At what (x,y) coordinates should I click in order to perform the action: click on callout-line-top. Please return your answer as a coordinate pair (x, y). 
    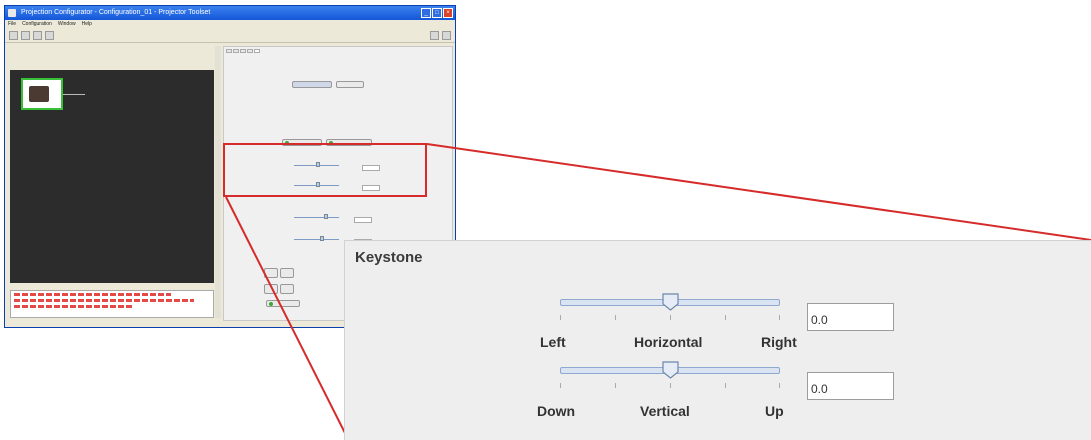
    Looking at the image, I should click on (758, 192).